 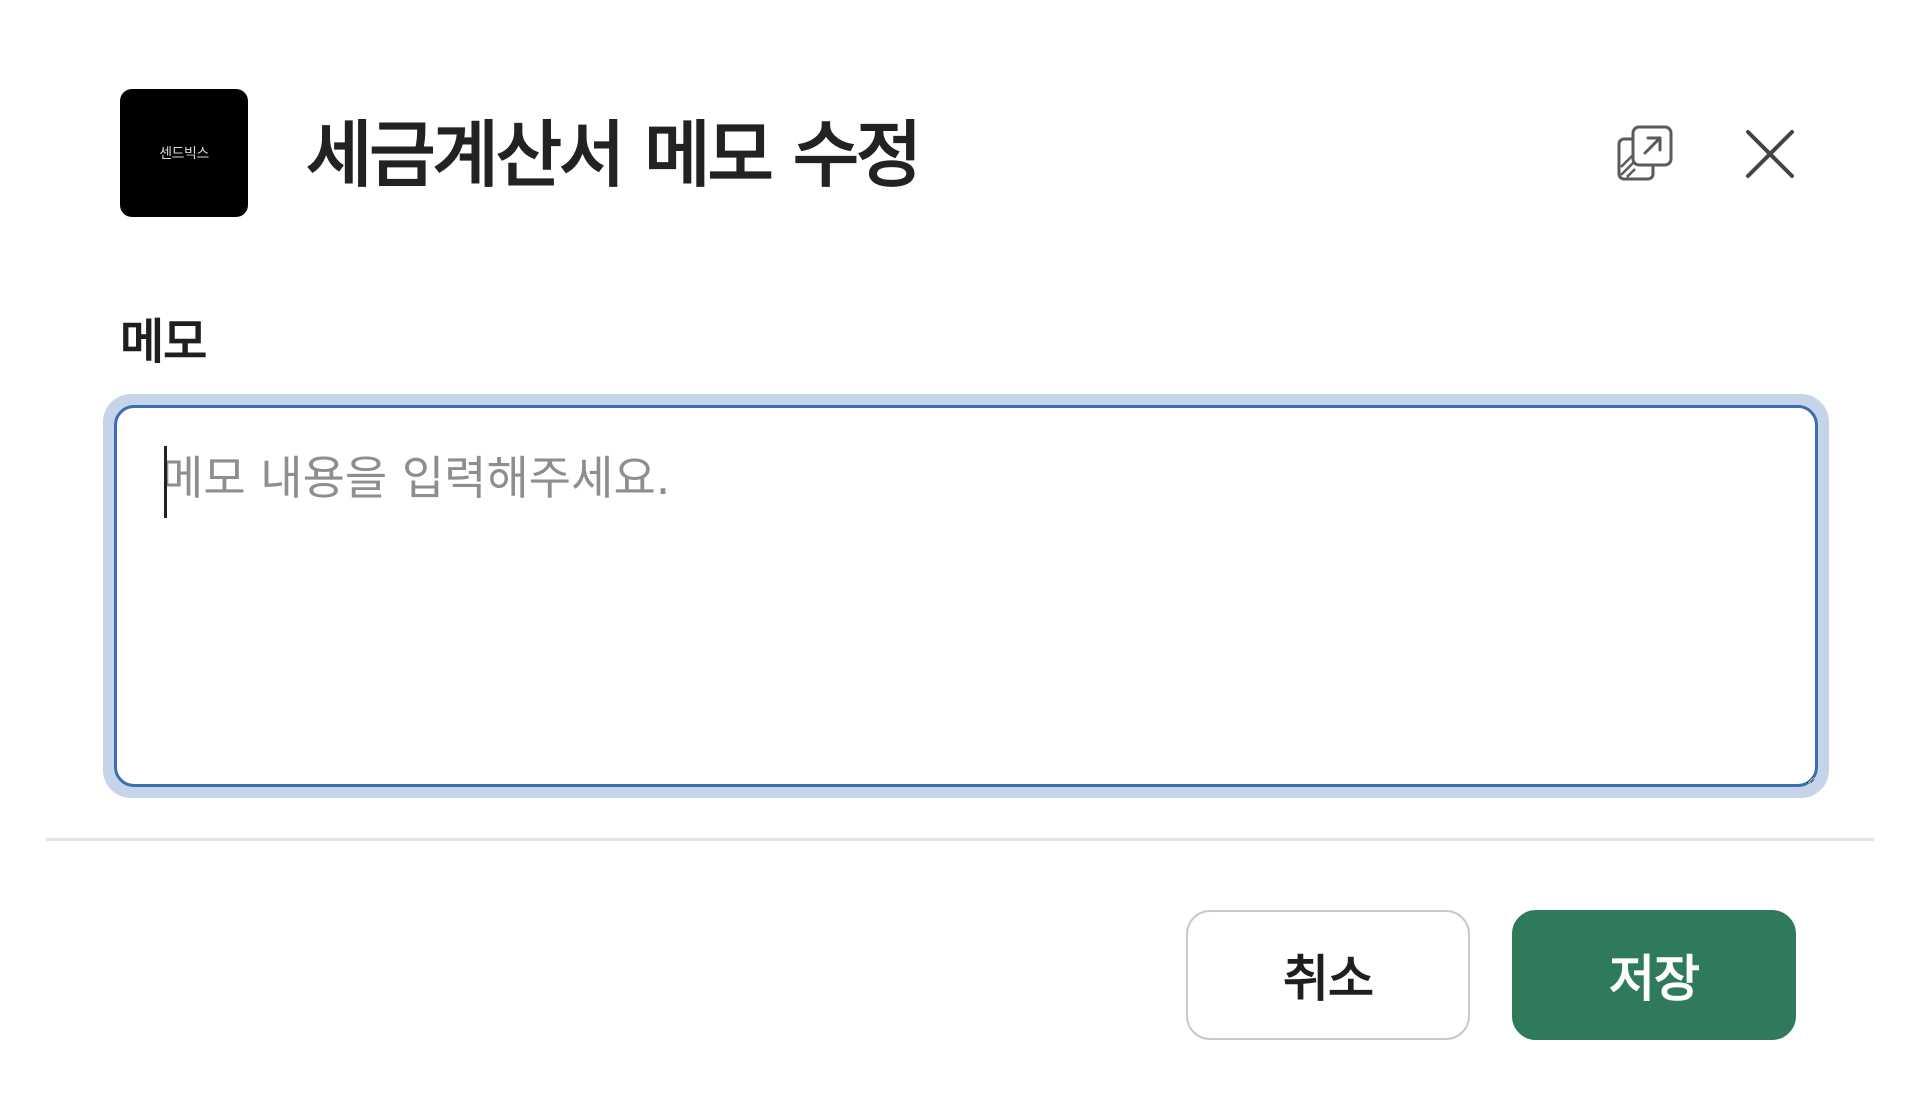 I want to click on memo-label: 메모, so click(x=163, y=342).